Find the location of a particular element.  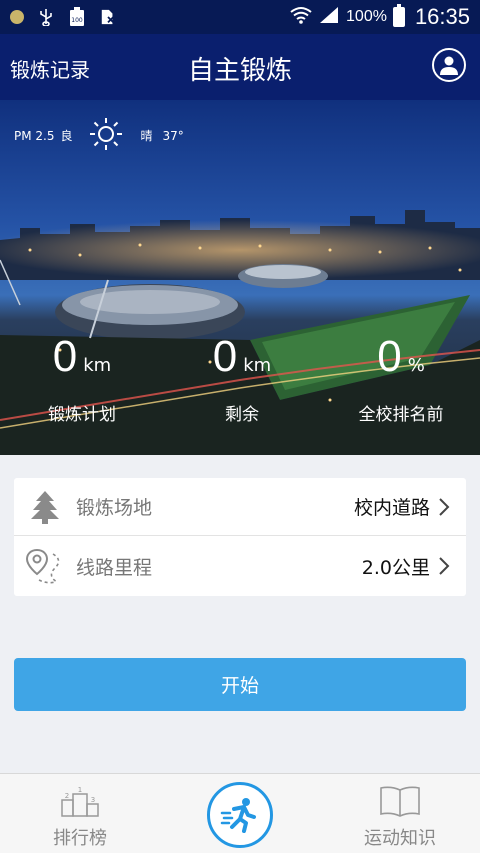

svg-text: 1 is located at coordinates (80, 790).